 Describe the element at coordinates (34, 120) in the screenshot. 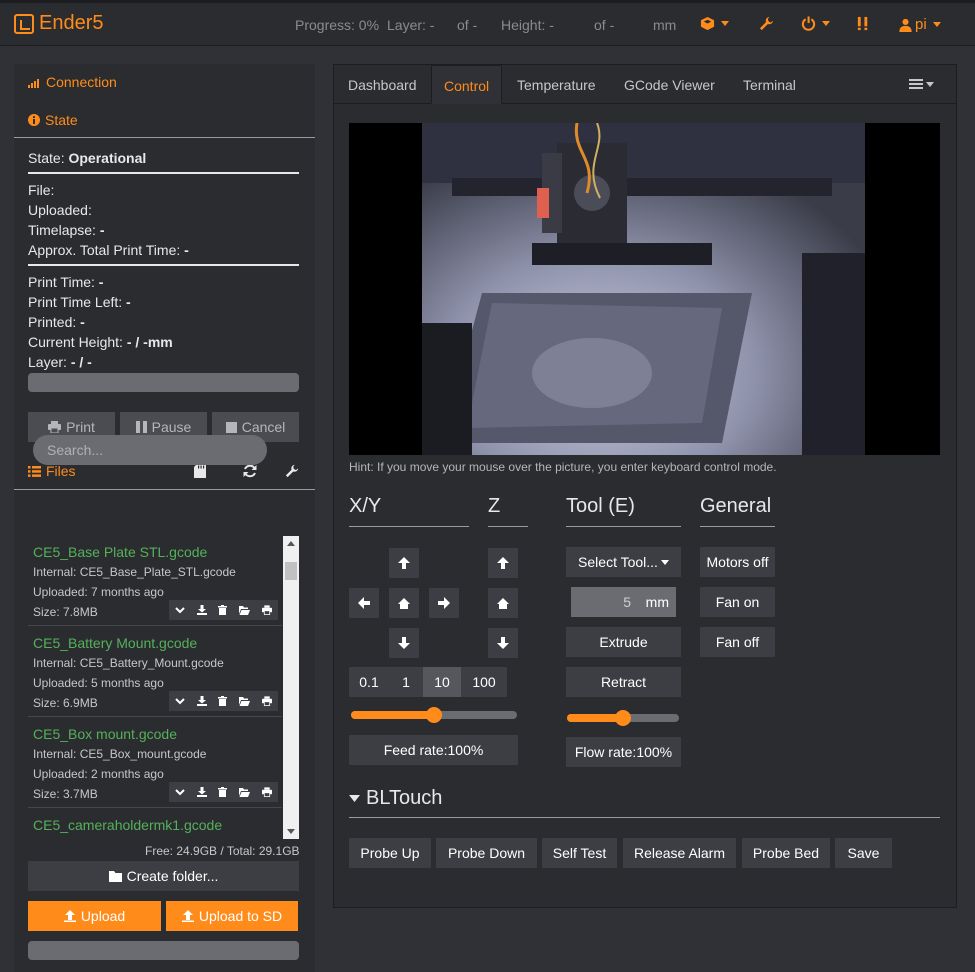

I see `info-icon` at that location.